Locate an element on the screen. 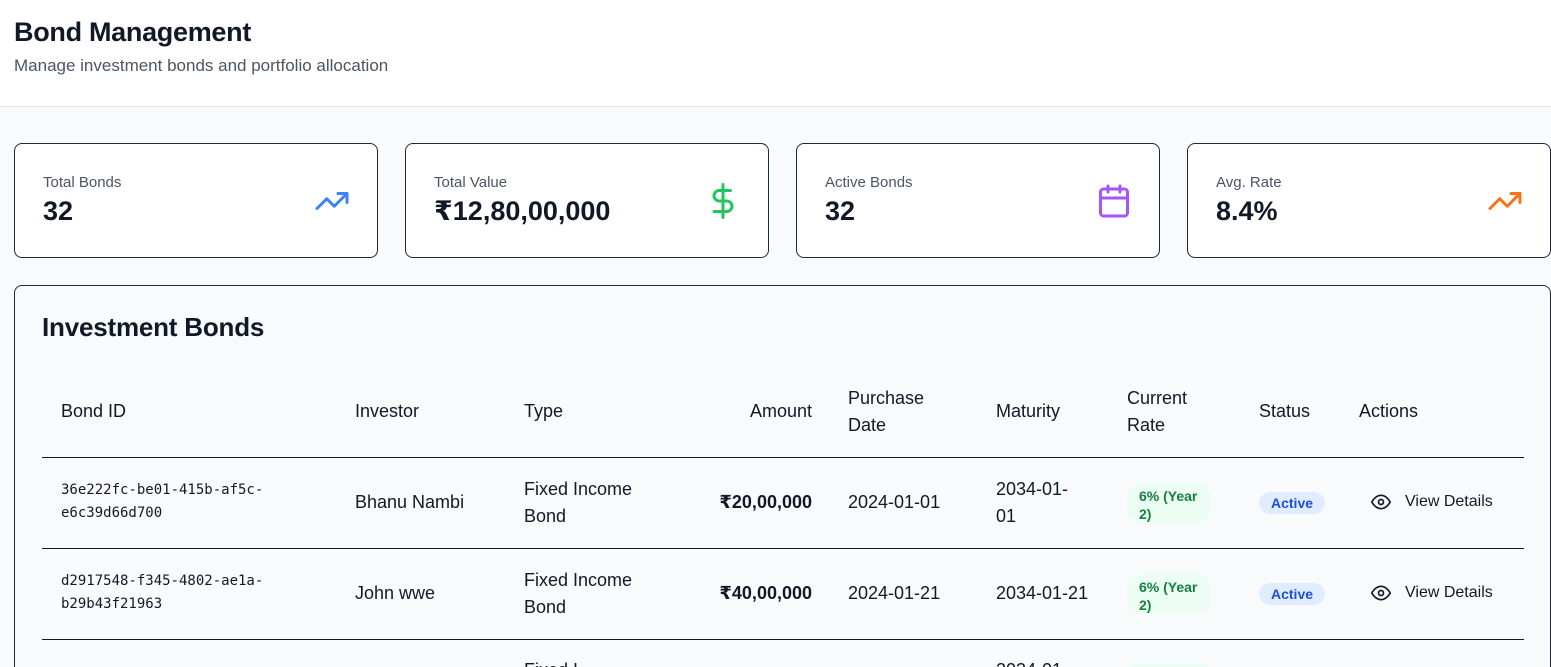 The height and width of the screenshot is (667, 1551). purchase-date-cell: 2024-01-01 is located at coordinates (894, 502).